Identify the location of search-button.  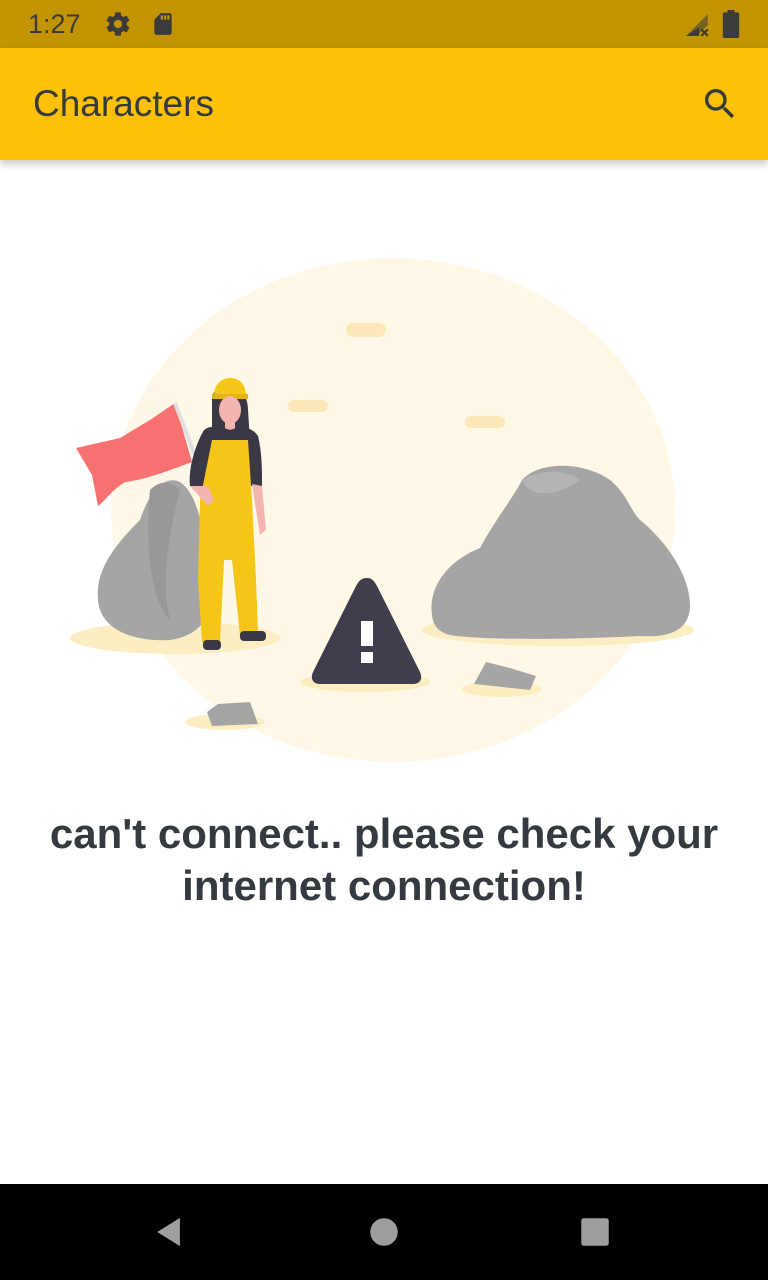
(720, 104).